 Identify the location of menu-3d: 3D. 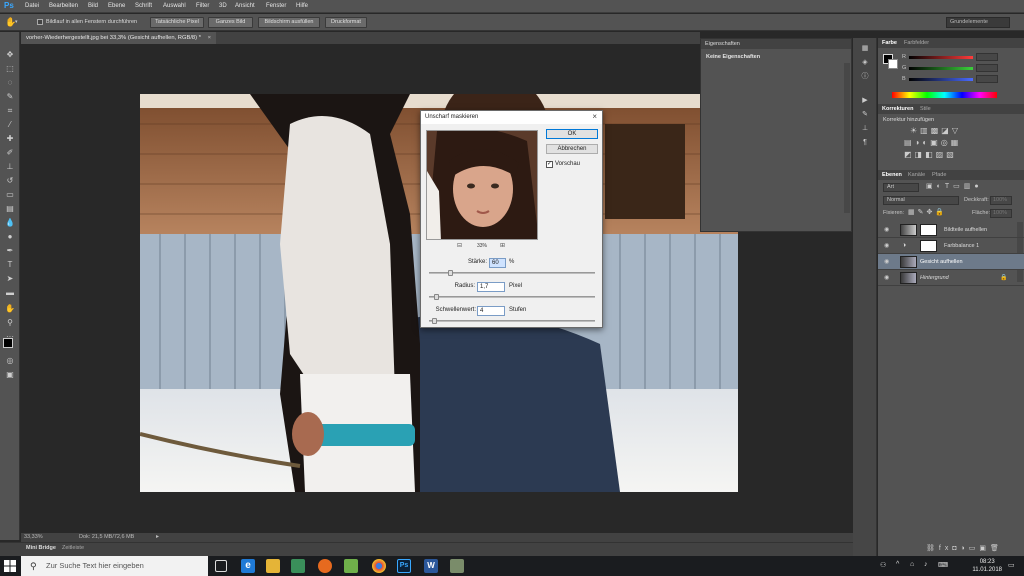
(223, 6).